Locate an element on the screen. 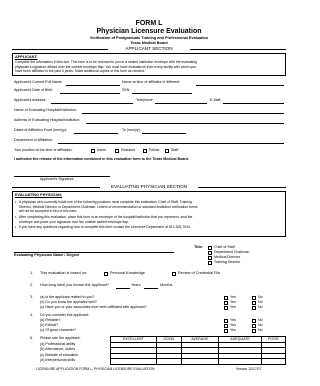 This screenshot has width=320, height=386. position-resident-checkbox is located at coordinates (117, 151).